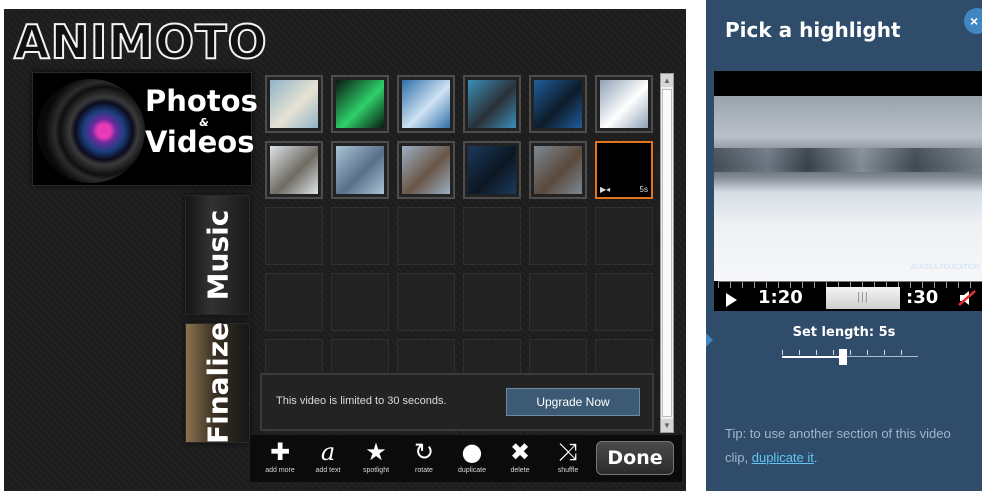  I want to click on duplicate-icon: ●, so click(472, 452).